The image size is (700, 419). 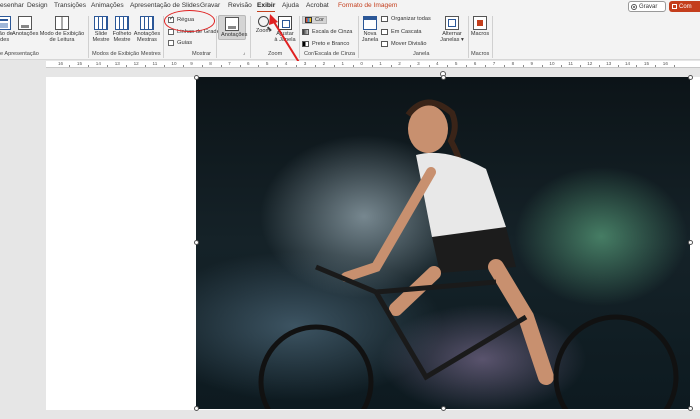 I want to click on grayscale-button: Escala de Cinza, so click(x=327, y=32).